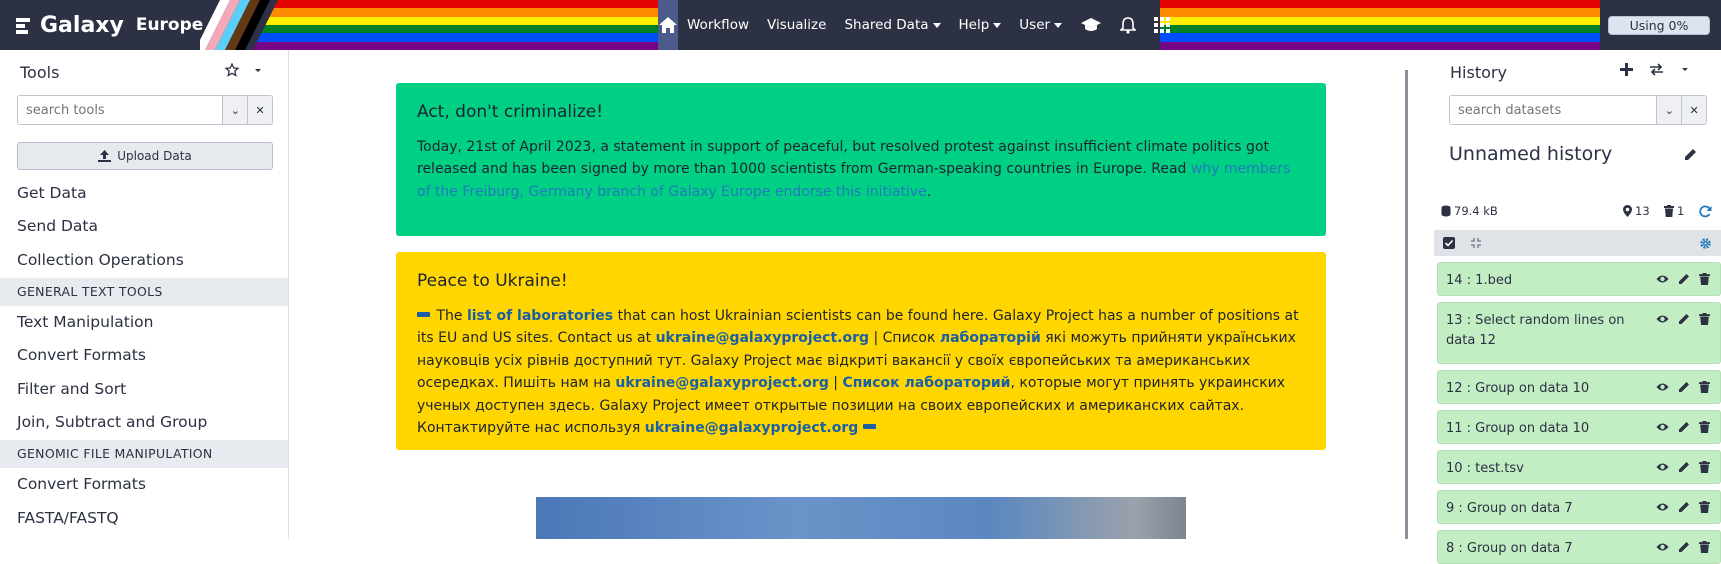 This screenshot has height=564, width=1721. I want to click on nav-visualize: Visualize, so click(796, 25).